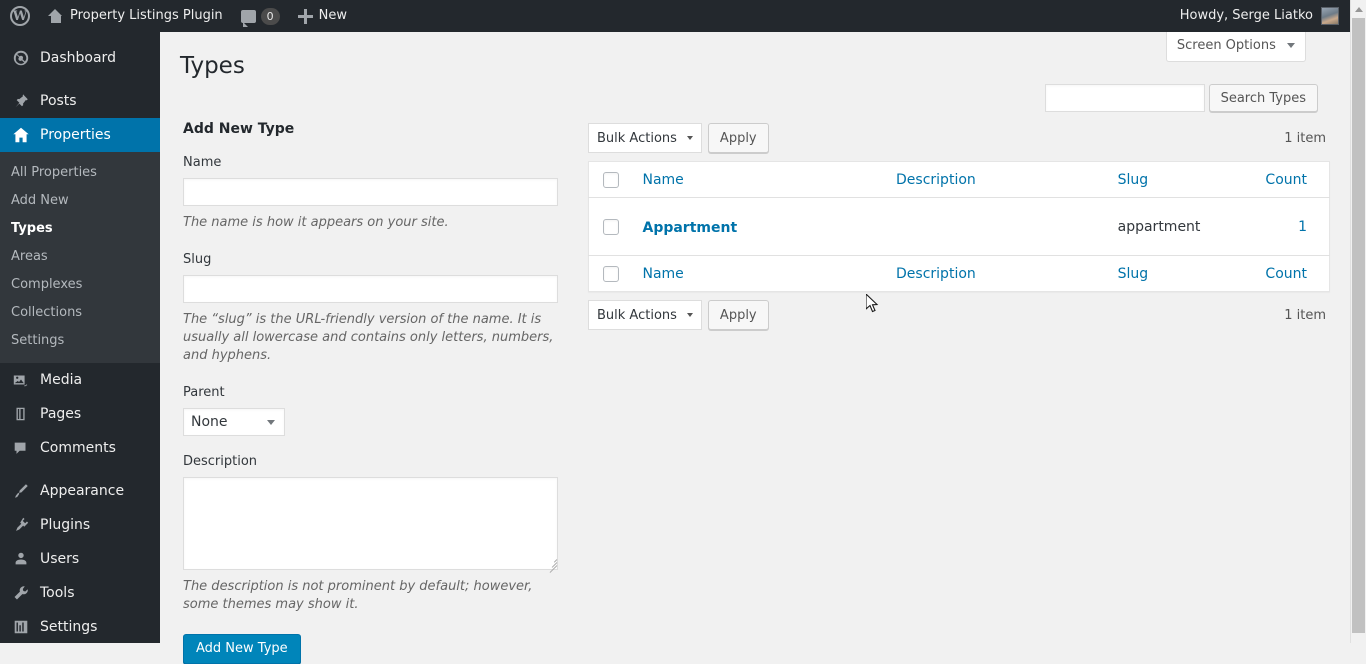 Image resolution: width=1366 pixels, height=664 pixels. What do you see at coordinates (234, 422) in the screenshot?
I see `parent-select: None` at bounding box center [234, 422].